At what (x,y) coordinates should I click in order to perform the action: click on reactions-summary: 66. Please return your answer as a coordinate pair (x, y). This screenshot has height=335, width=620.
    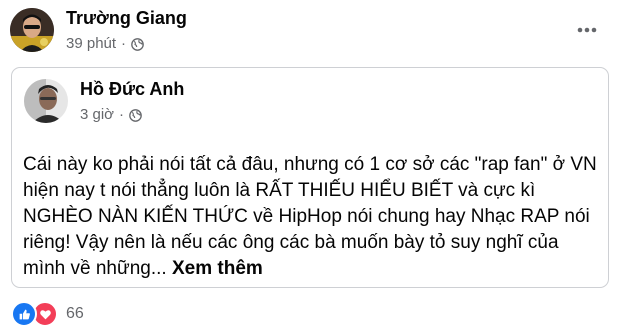
    Looking at the image, I should click on (47, 314).